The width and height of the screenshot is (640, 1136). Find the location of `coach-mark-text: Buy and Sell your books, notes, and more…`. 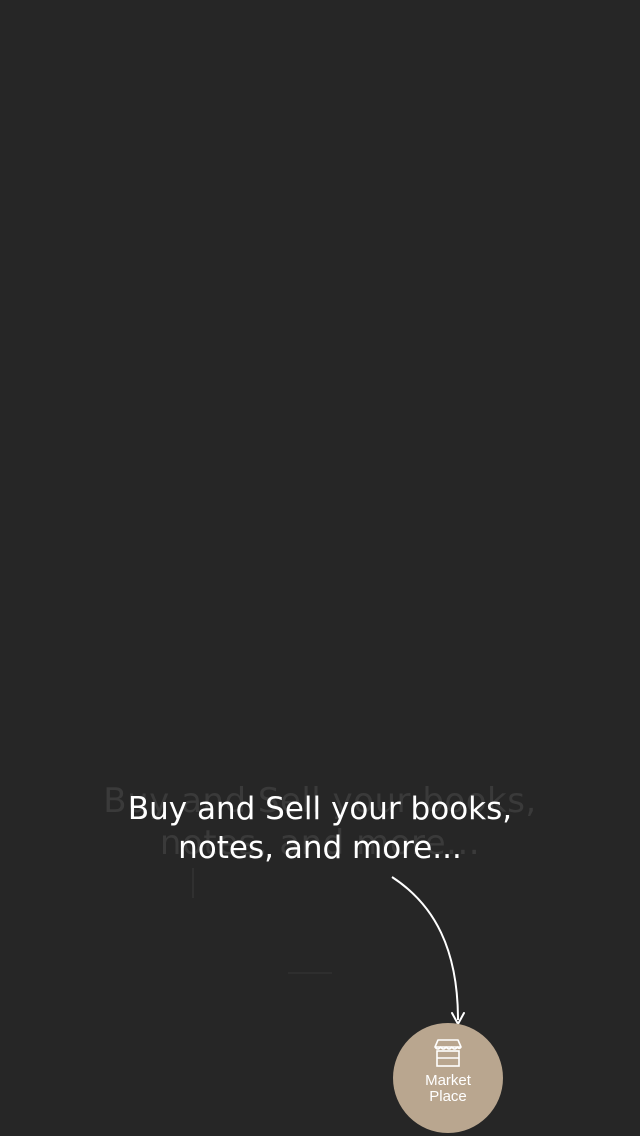

coach-mark-text: Buy and Sell your books, notes, and more… is located at coordinates (320, 829).